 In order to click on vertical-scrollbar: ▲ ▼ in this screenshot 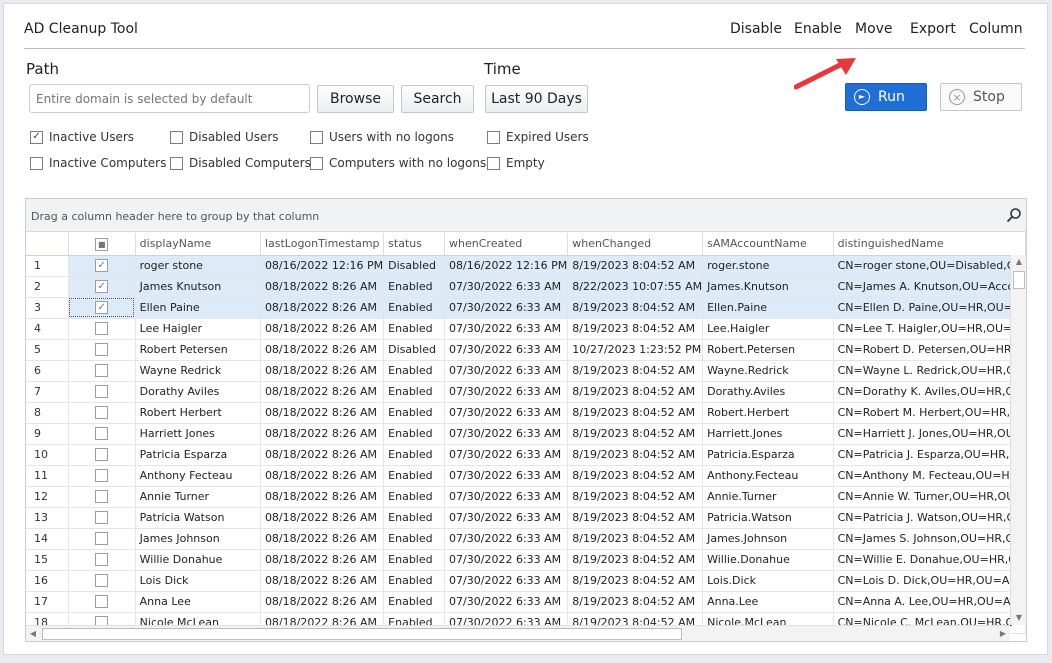, I will do `click(1018, 440)`.